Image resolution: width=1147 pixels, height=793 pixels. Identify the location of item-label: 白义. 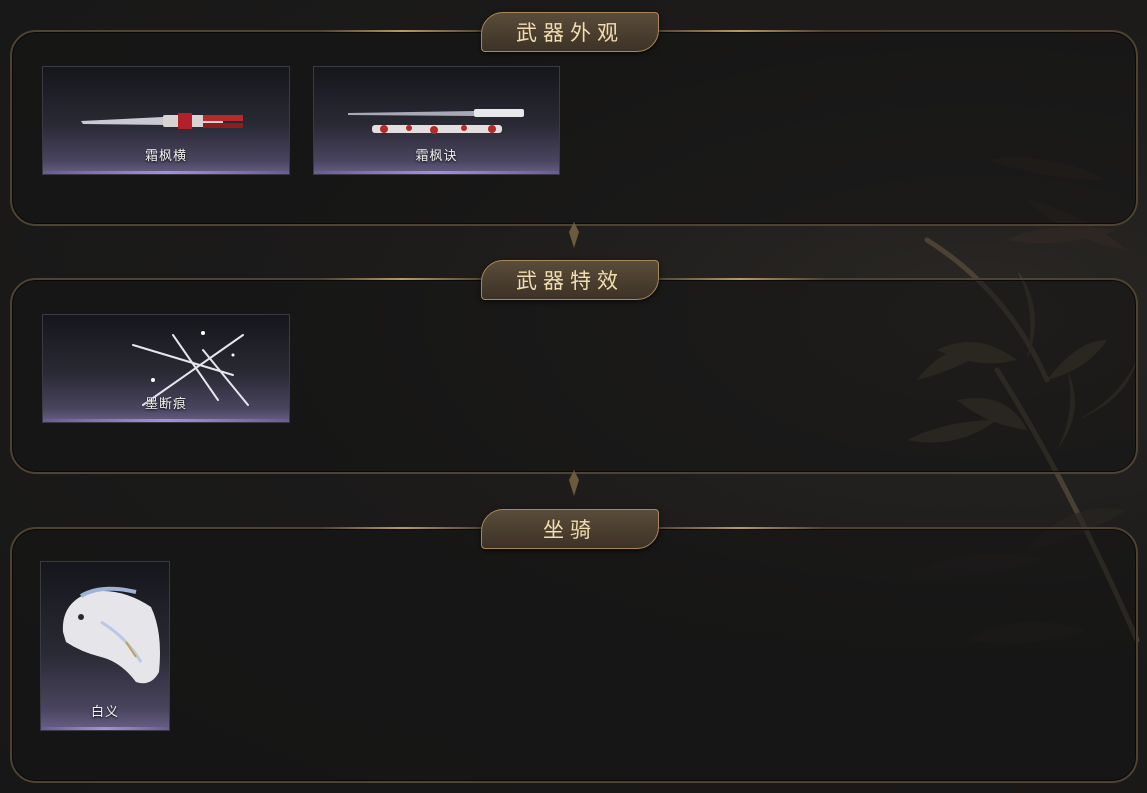
(104, 712).